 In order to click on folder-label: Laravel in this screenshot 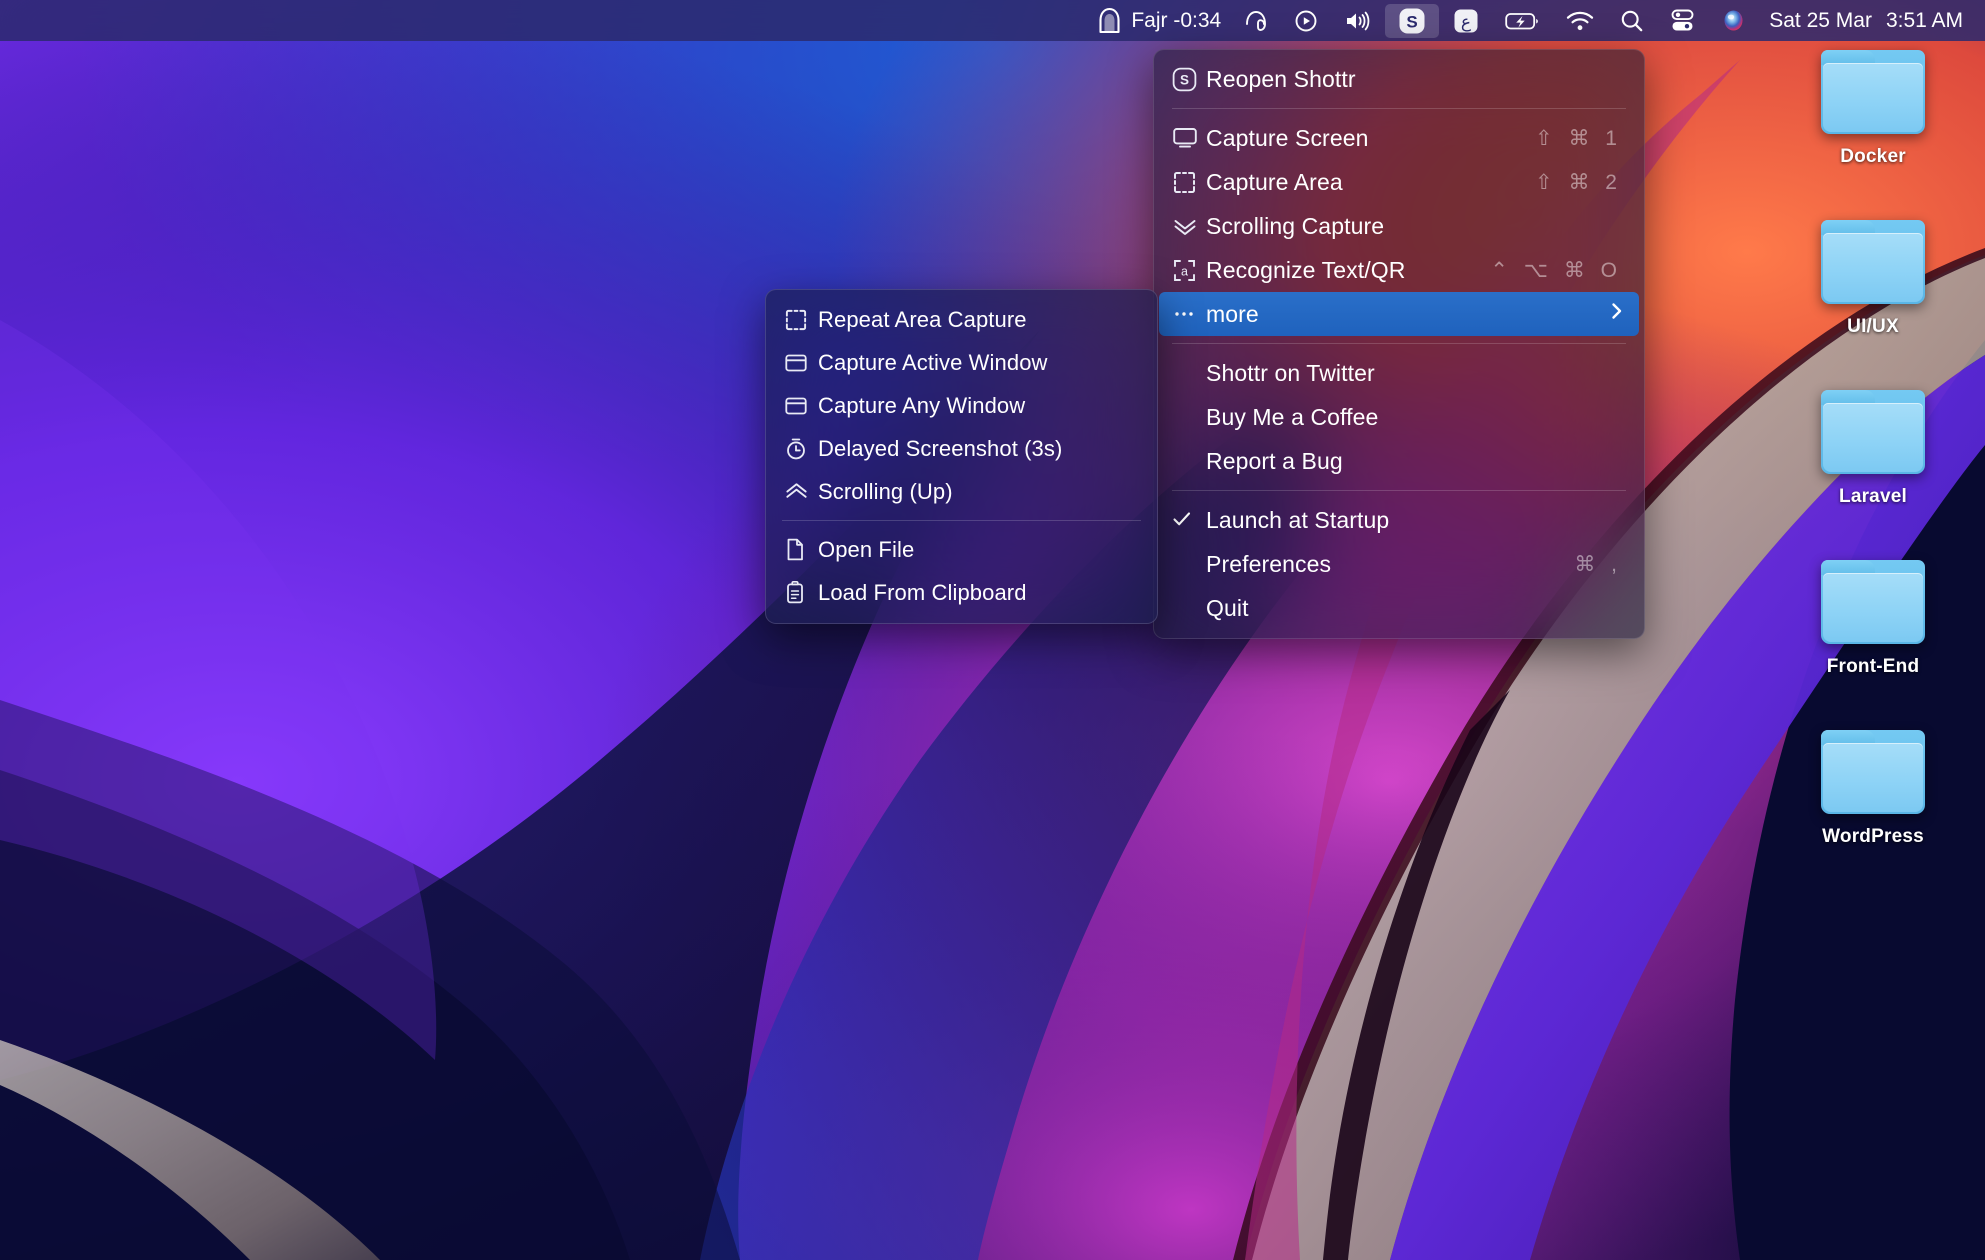, I will do `click(1873, 496)`.